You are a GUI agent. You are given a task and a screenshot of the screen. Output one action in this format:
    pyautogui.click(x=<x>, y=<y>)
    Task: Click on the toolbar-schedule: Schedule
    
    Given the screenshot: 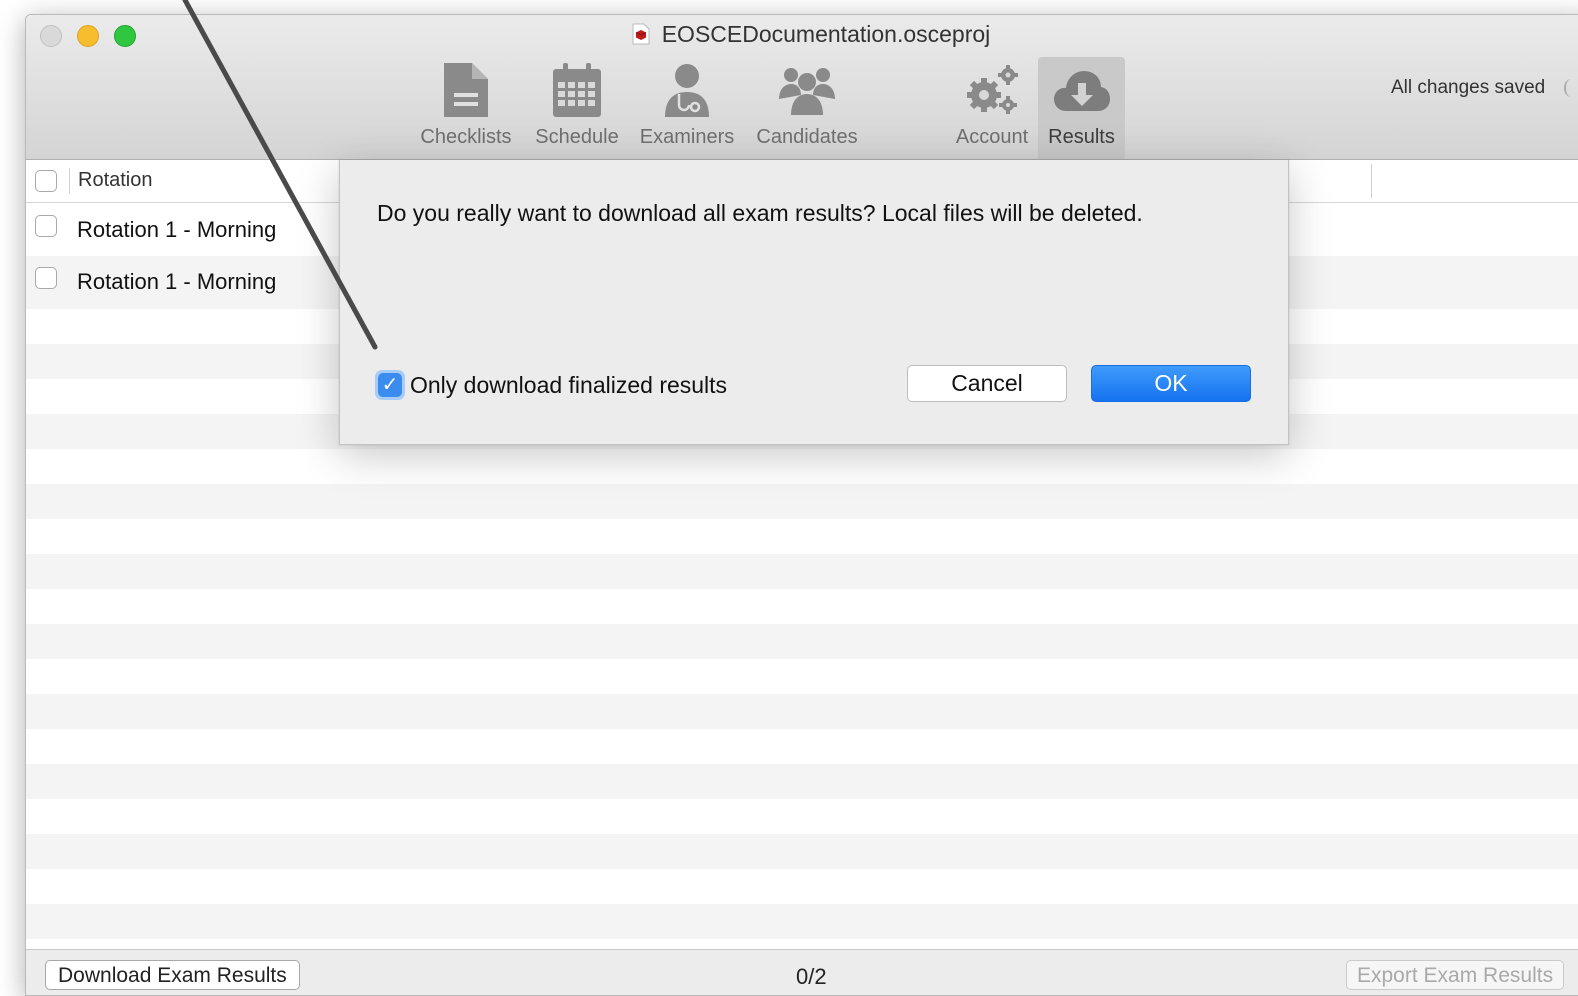 What is the action you would take?
    pyautogui.click(x=577, y=108)
    